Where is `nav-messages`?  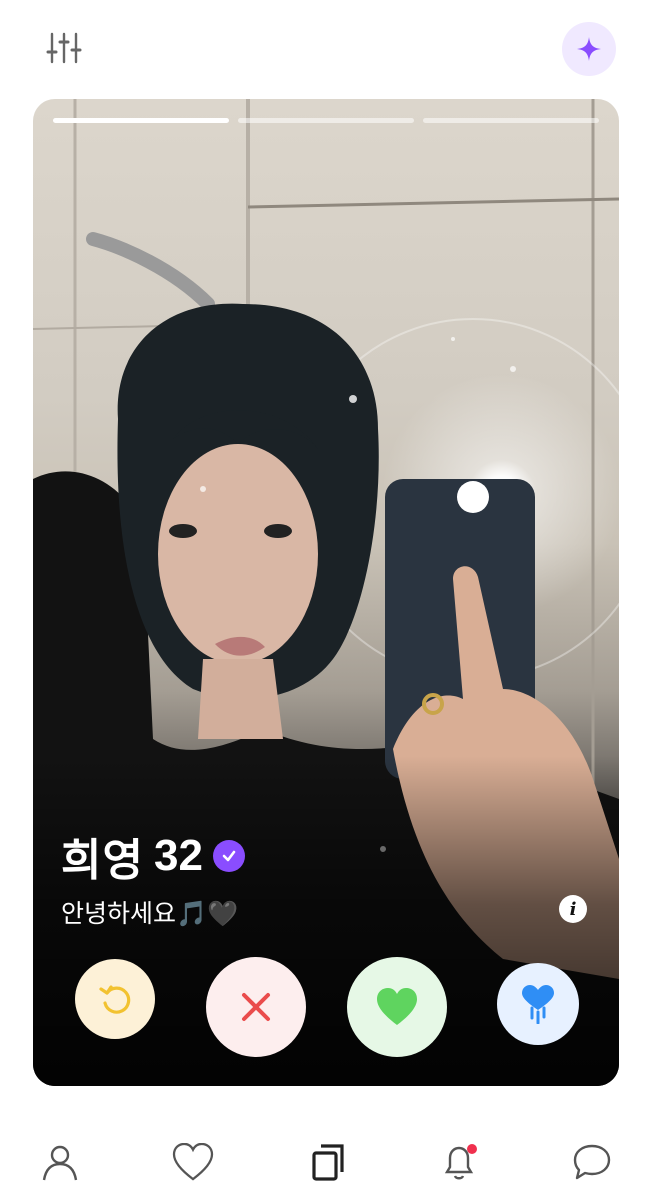 nav-messages is located at coordinates (592, 1162).